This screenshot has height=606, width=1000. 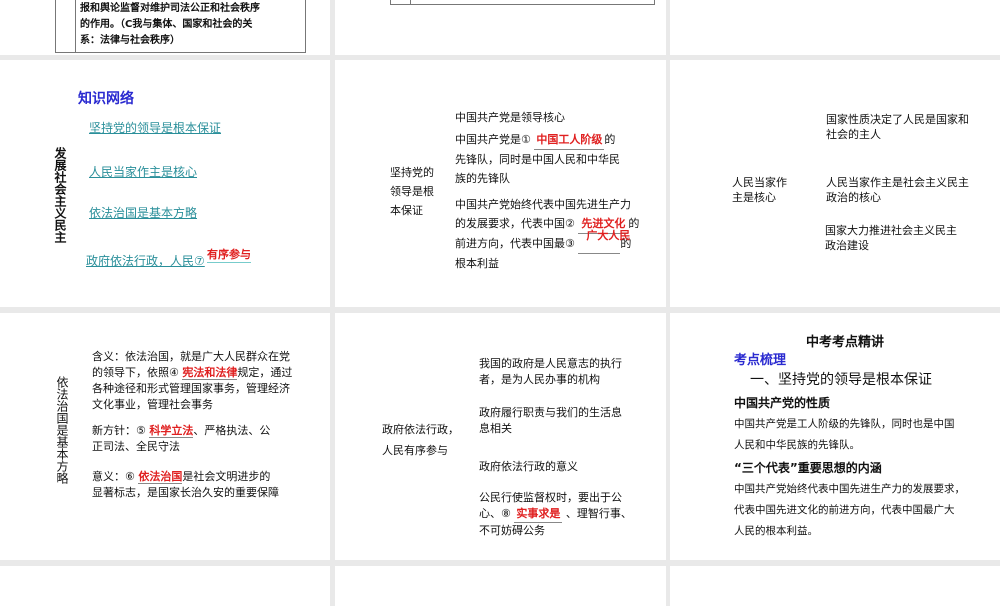 I want to click on point-3: 政府依法行政的意义, so click(x=528, y=466).